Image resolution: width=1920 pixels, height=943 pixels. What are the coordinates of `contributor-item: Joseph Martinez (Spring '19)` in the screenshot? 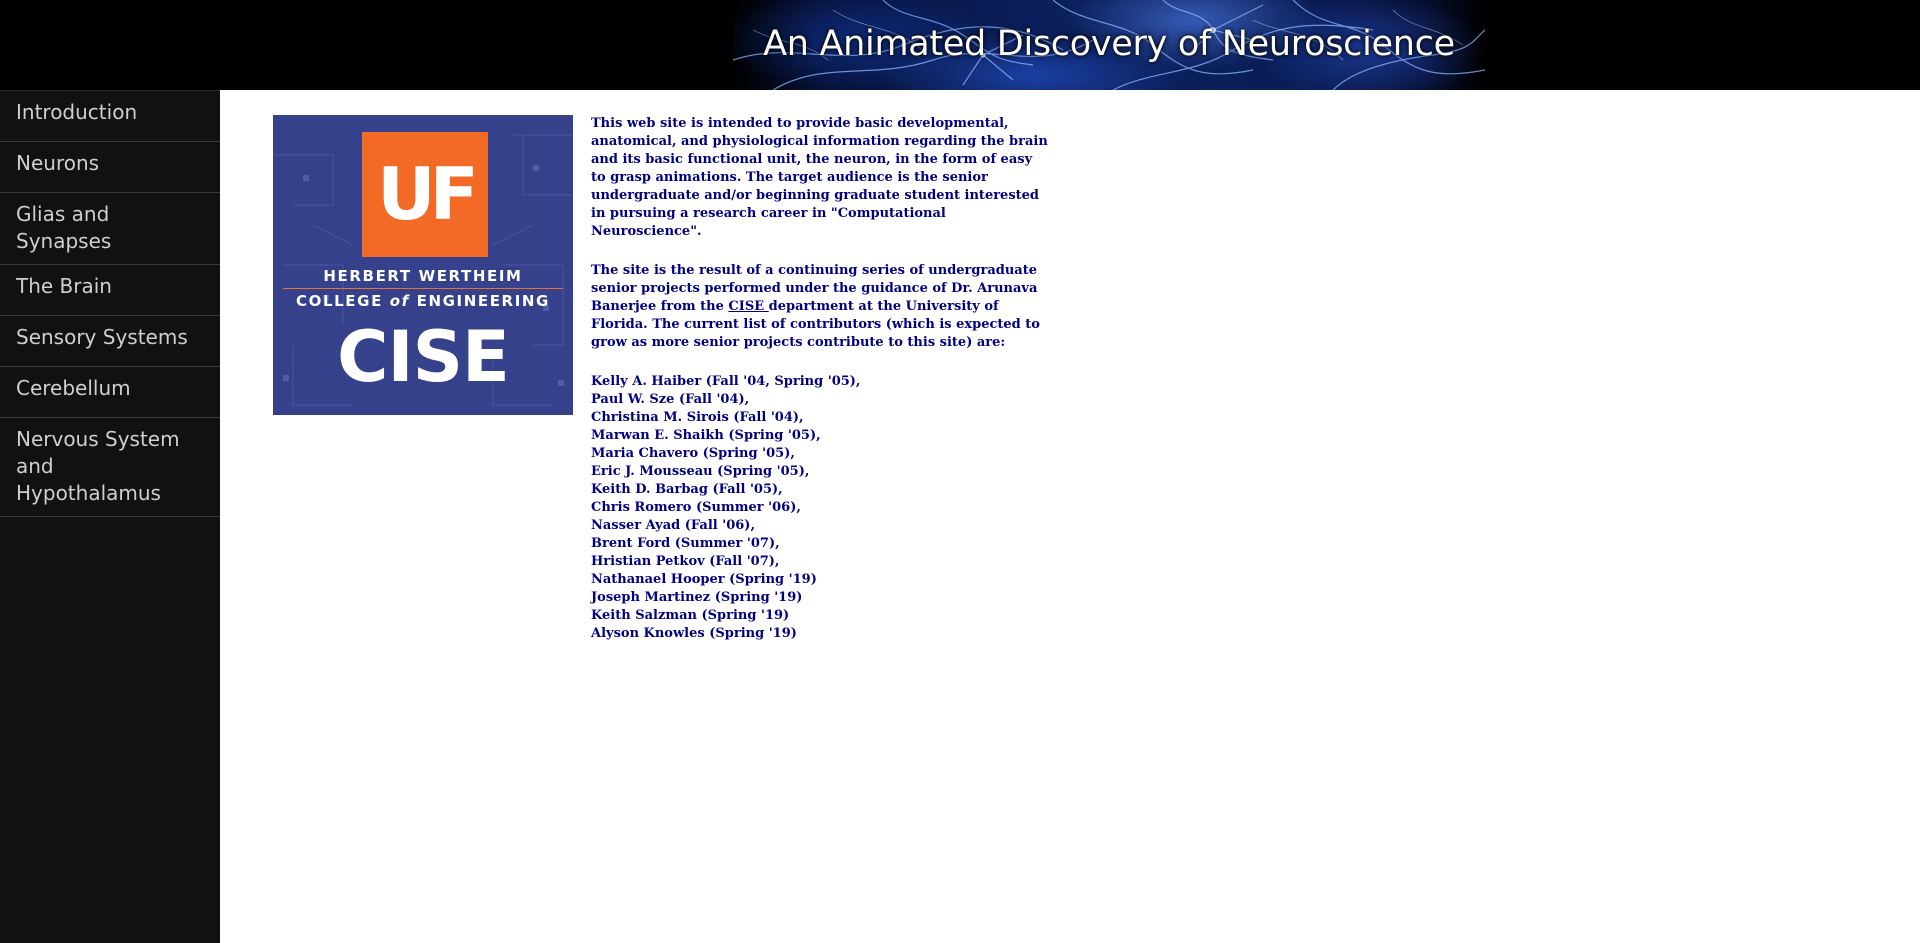 It's located at (697, 597).